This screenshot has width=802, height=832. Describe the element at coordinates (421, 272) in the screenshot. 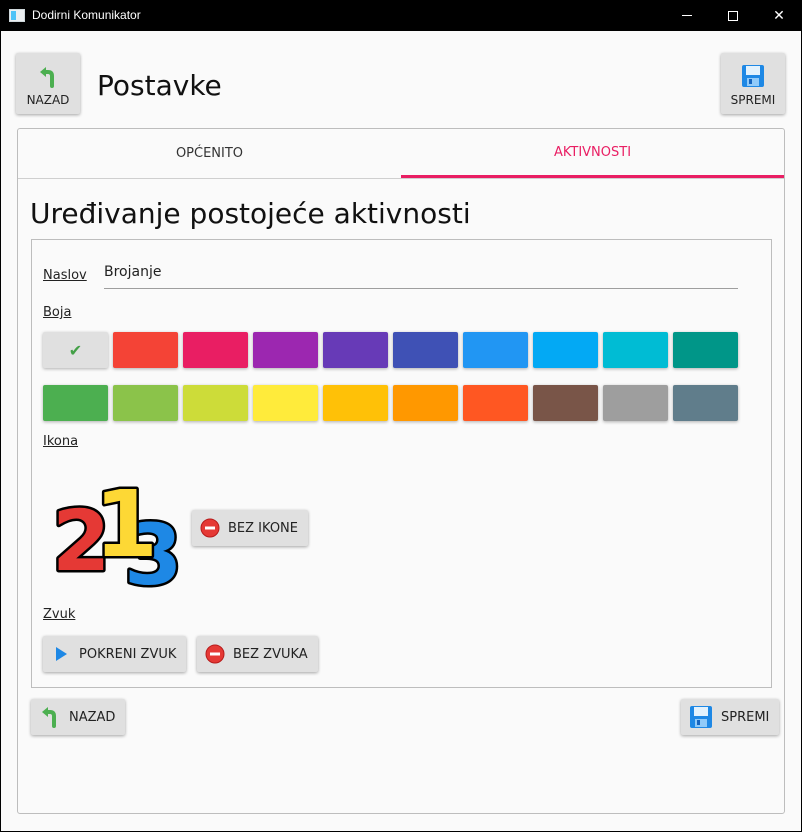

I see `title-input` at that location.